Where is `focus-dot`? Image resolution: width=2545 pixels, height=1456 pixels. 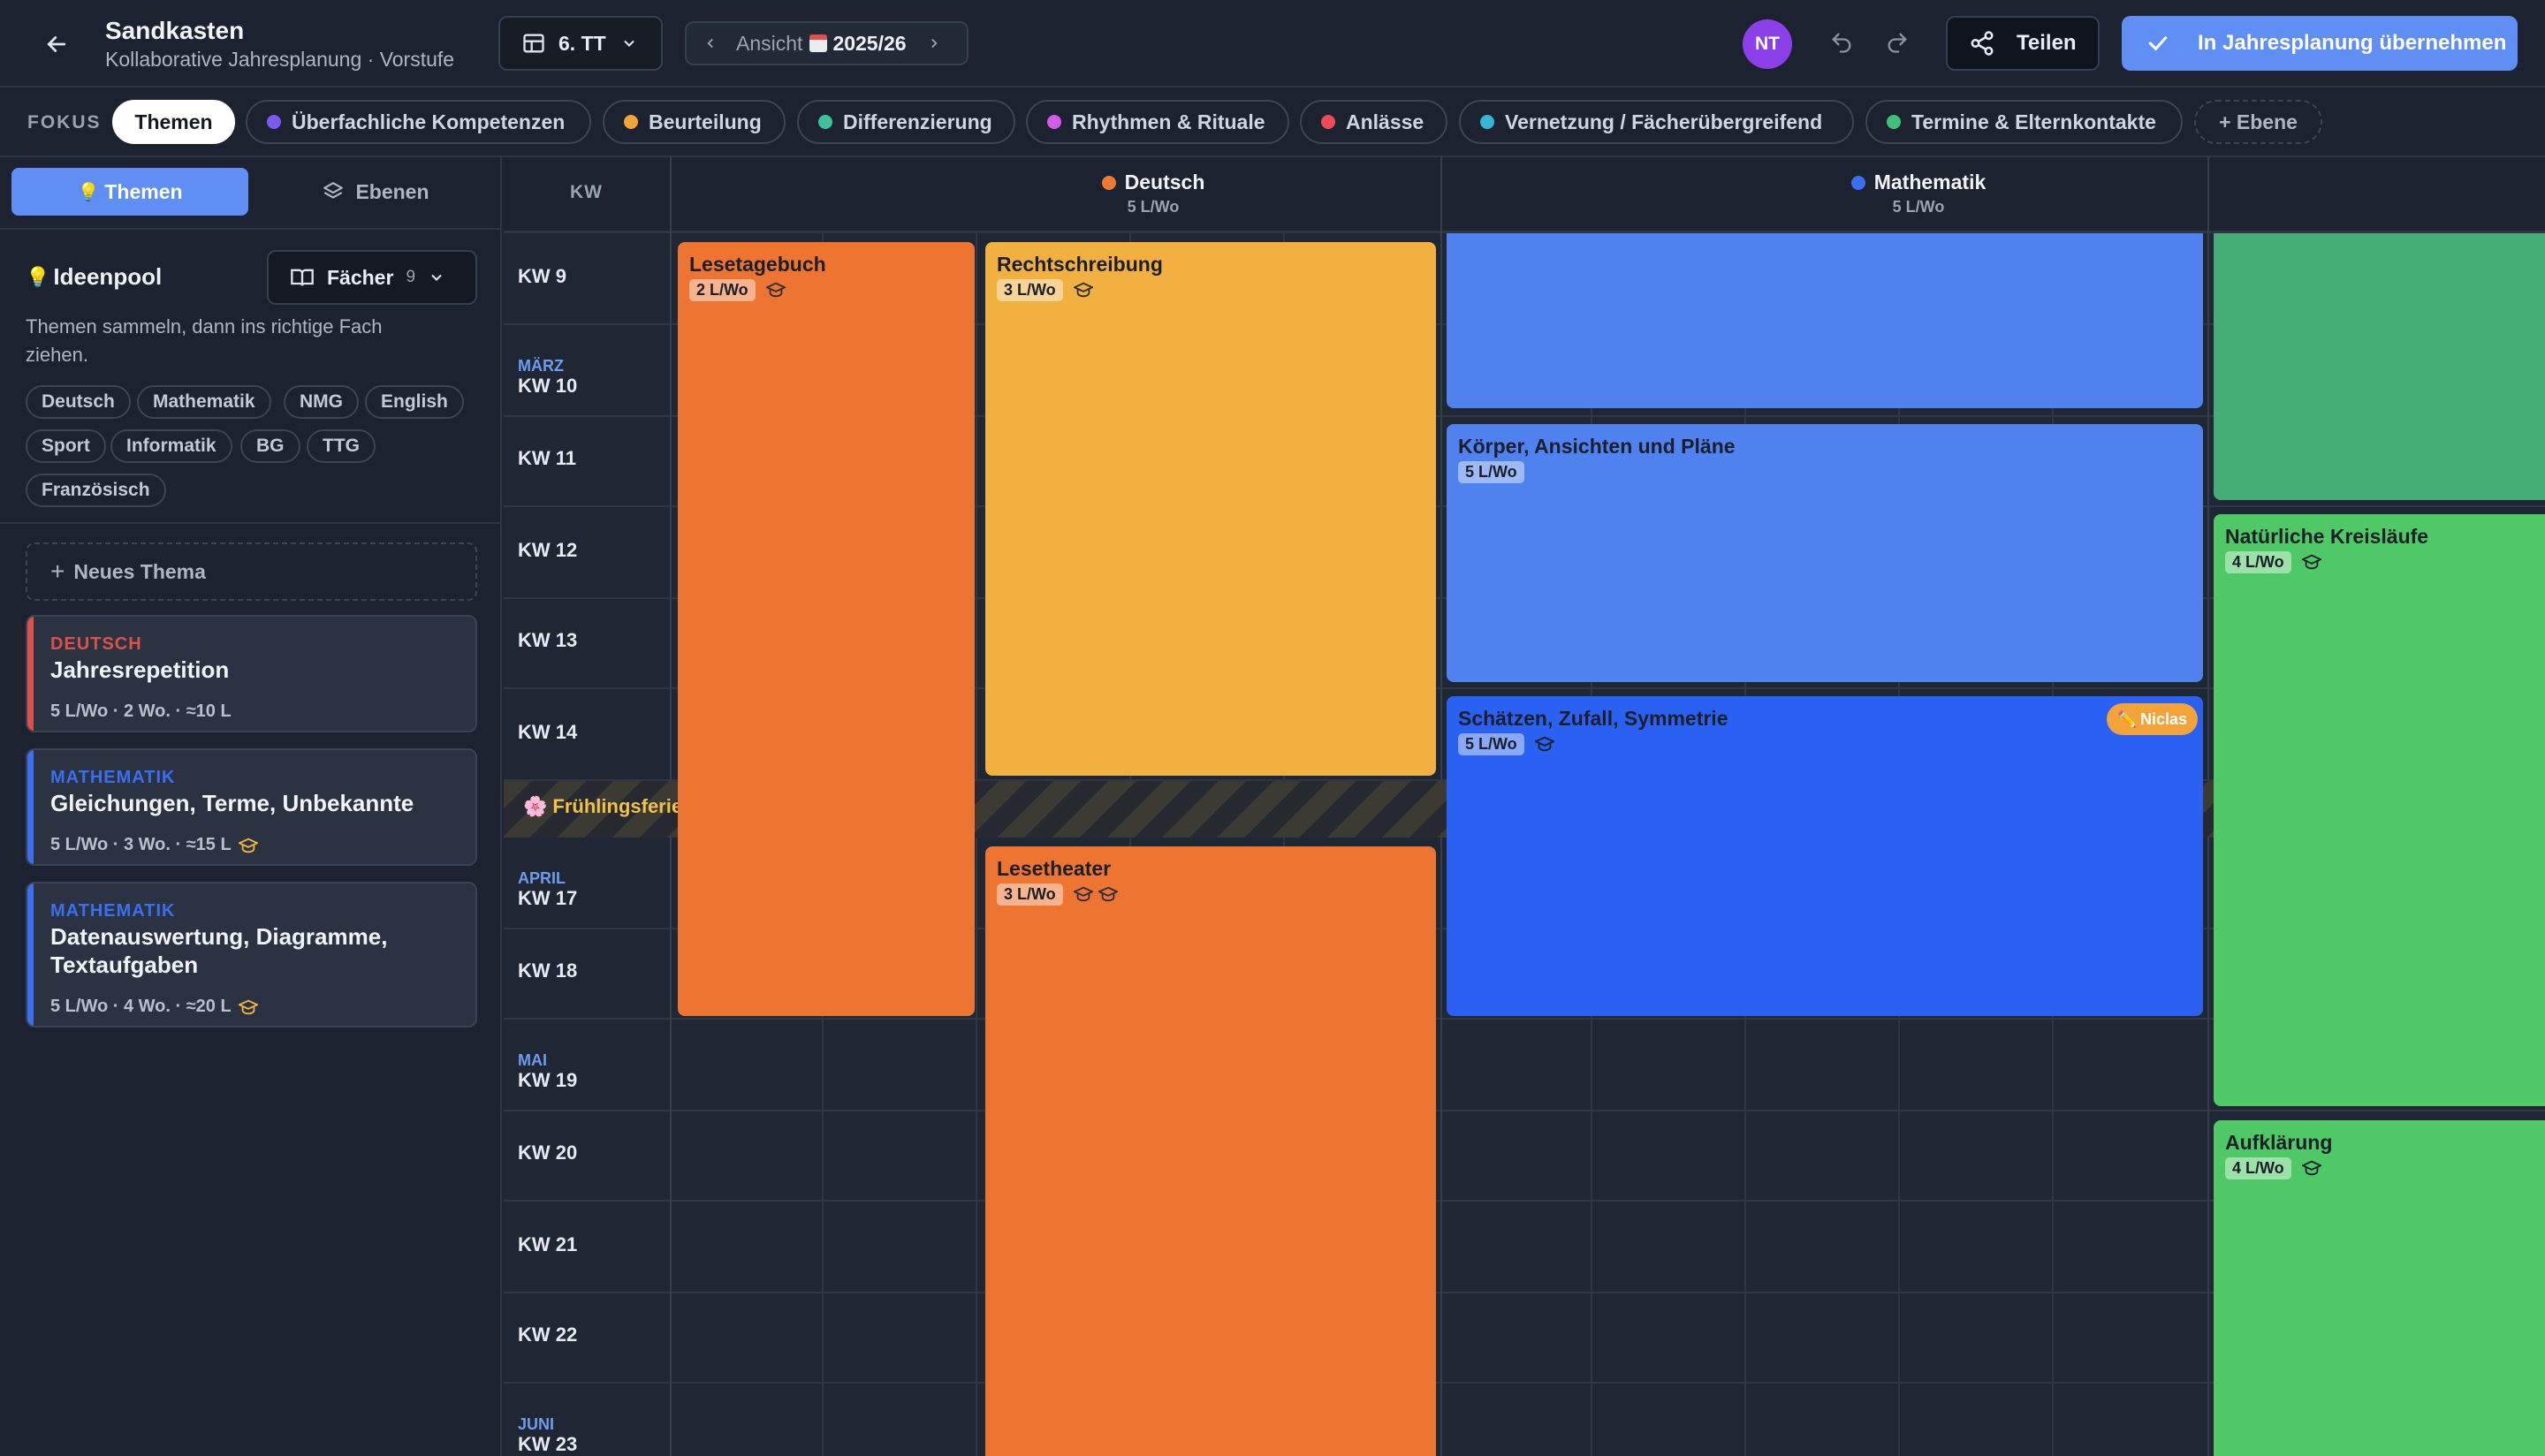
focus-dot is located at coordinates (631, 122).